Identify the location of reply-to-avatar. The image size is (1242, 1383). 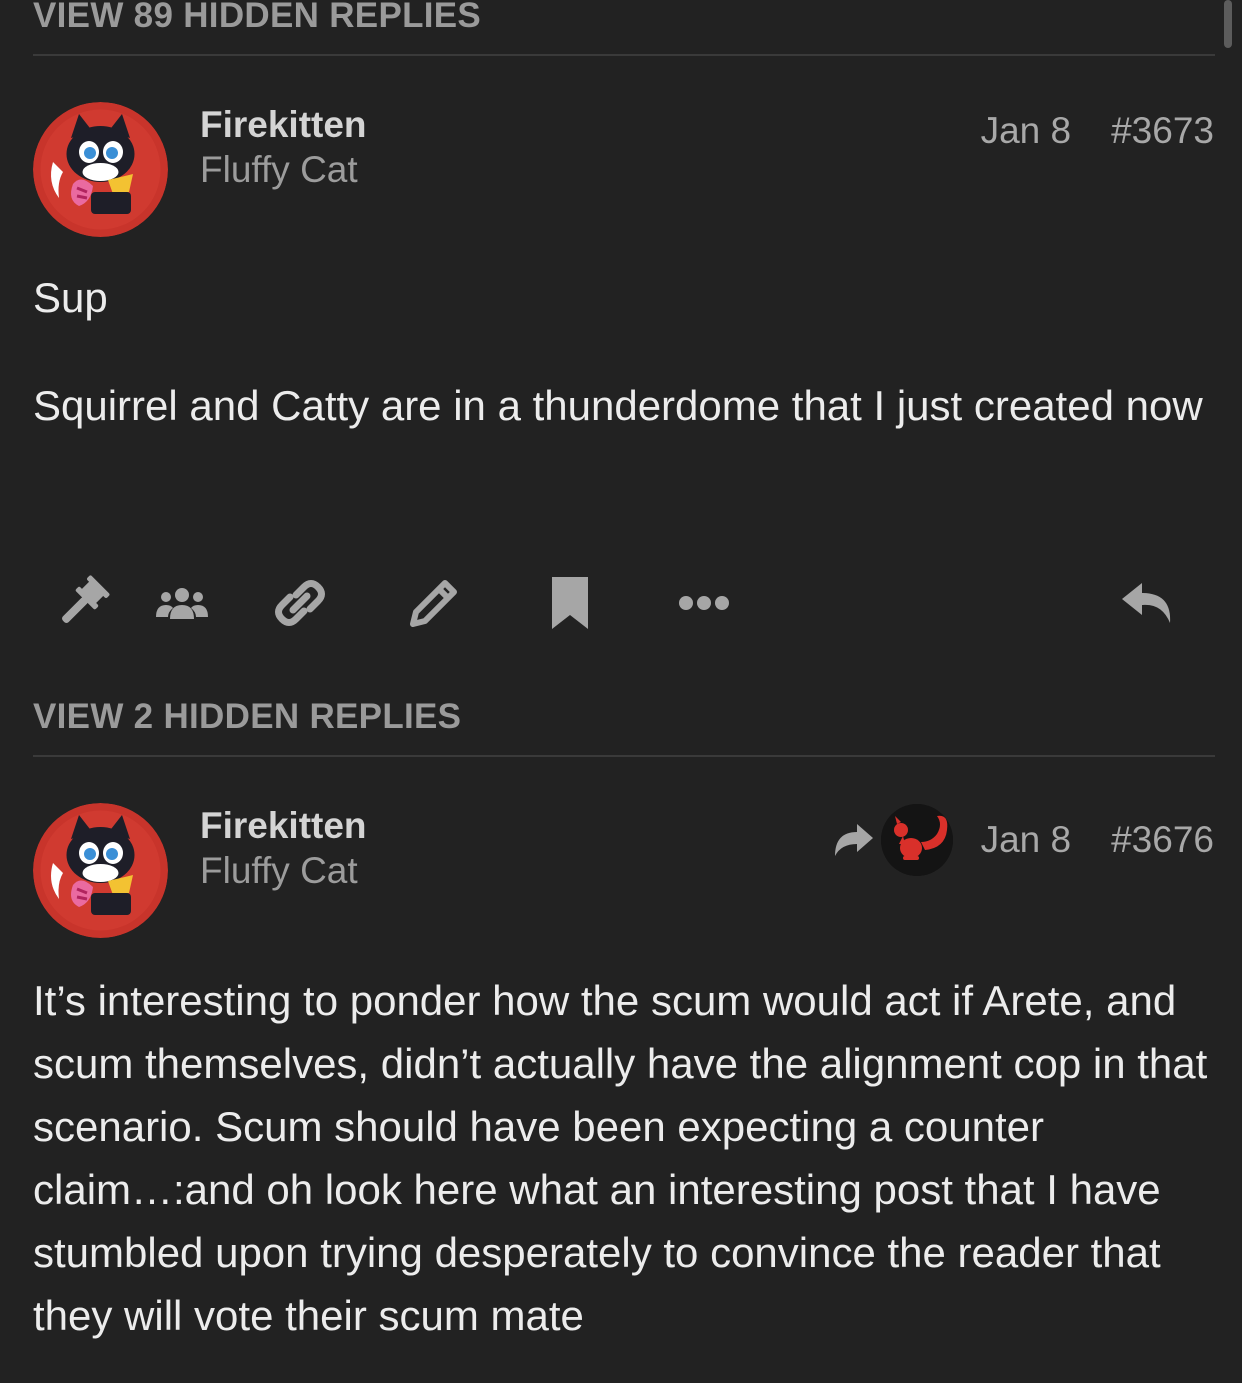
(916, 840).